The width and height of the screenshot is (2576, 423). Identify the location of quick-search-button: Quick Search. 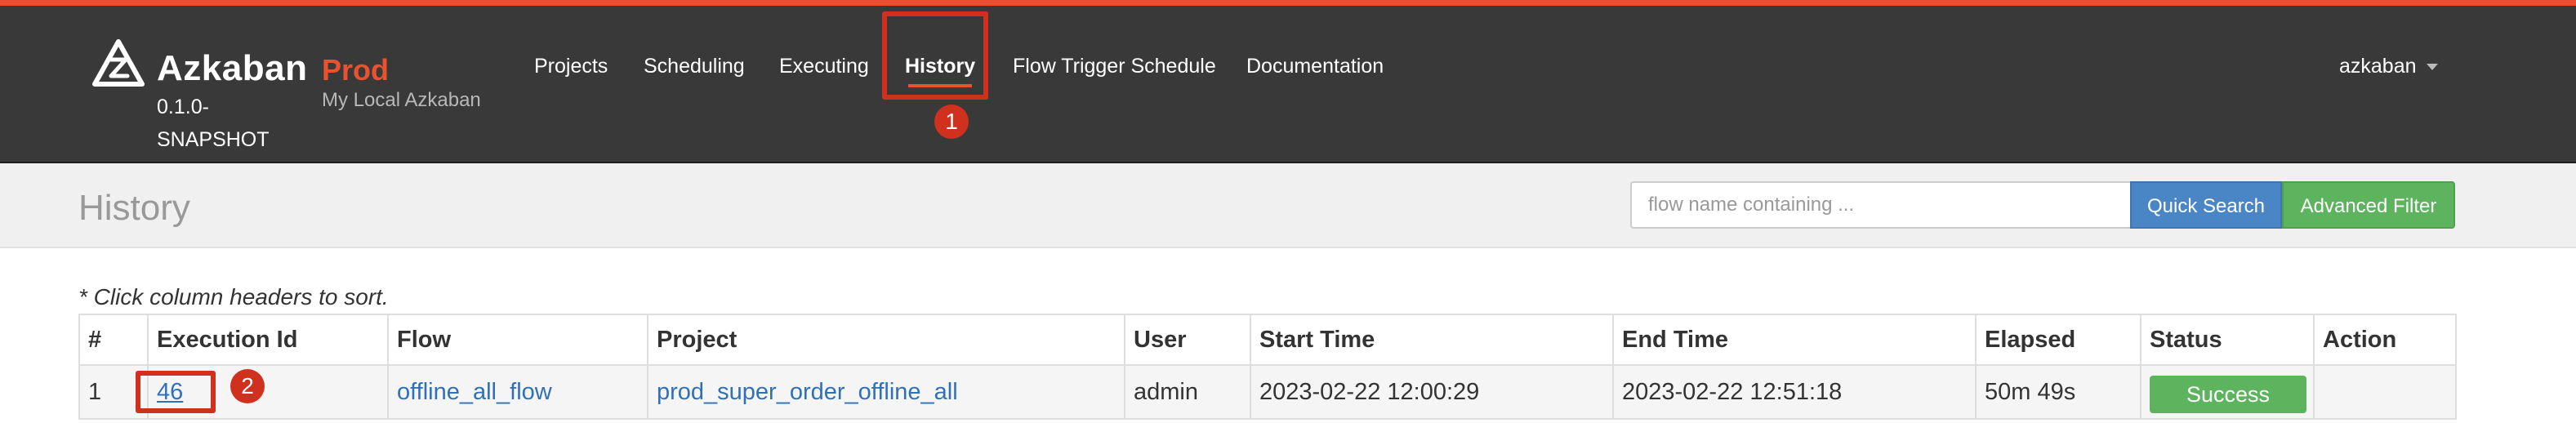
(2206, 205).